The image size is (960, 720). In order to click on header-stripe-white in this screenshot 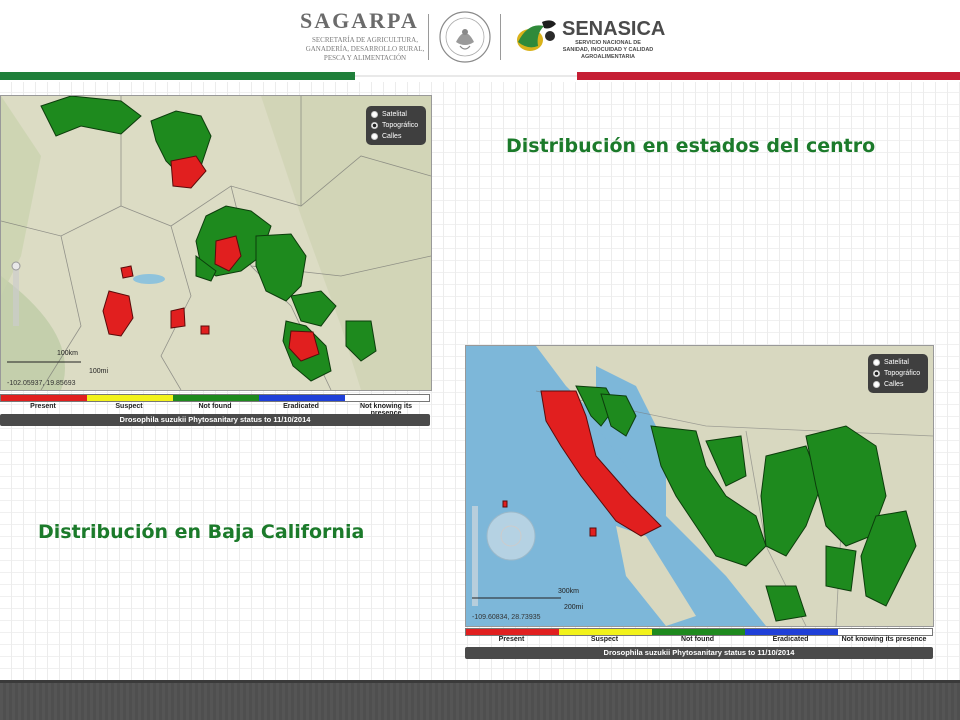, I will do `click(466, 76)`.